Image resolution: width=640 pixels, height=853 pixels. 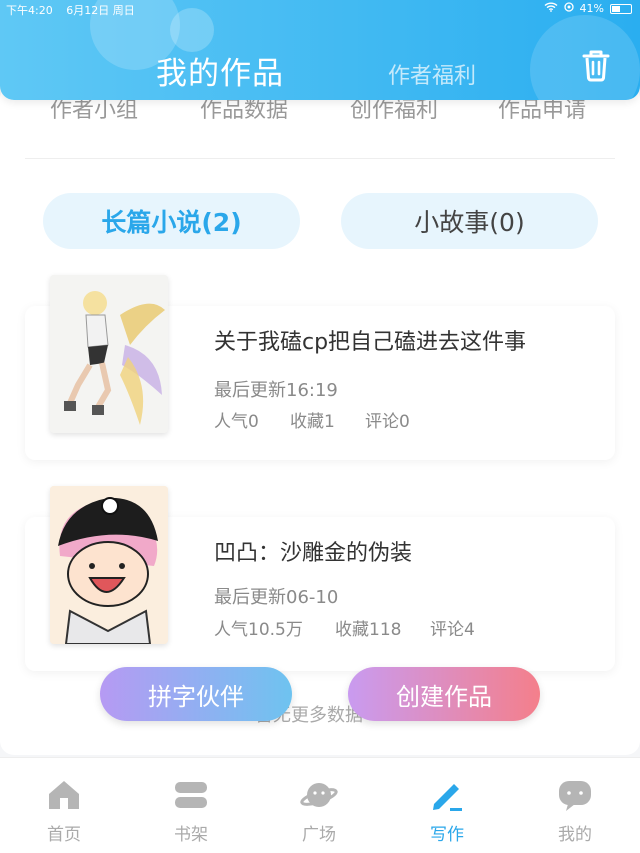 I want to click on work-updated: 最后更新16:19, so click(x=276, y=390).